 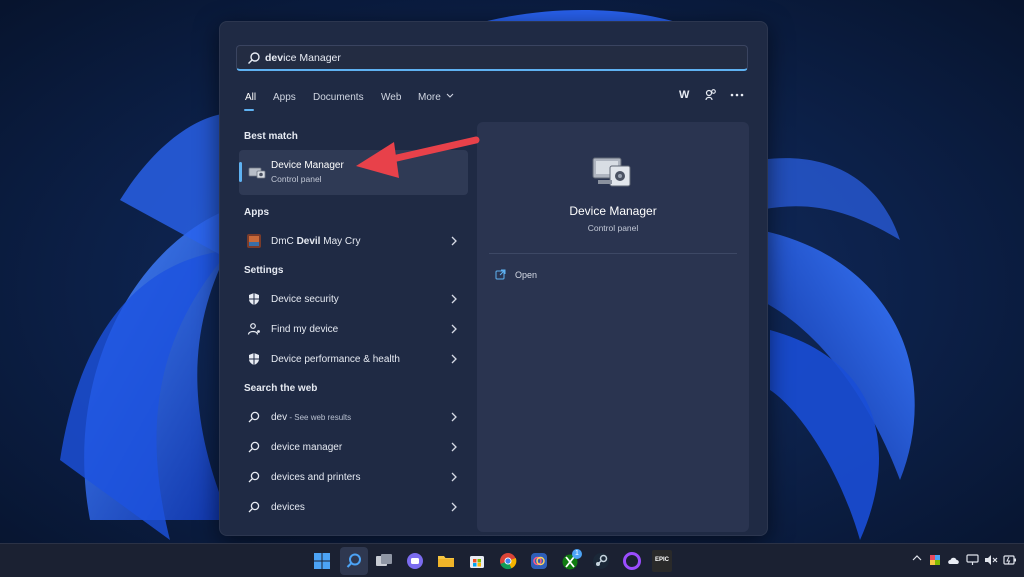 What do you see at coordinates (353, 172) in the screenshot?
I see `best-match-result: Device Manager Control panel` at bounding box center [353, 172].